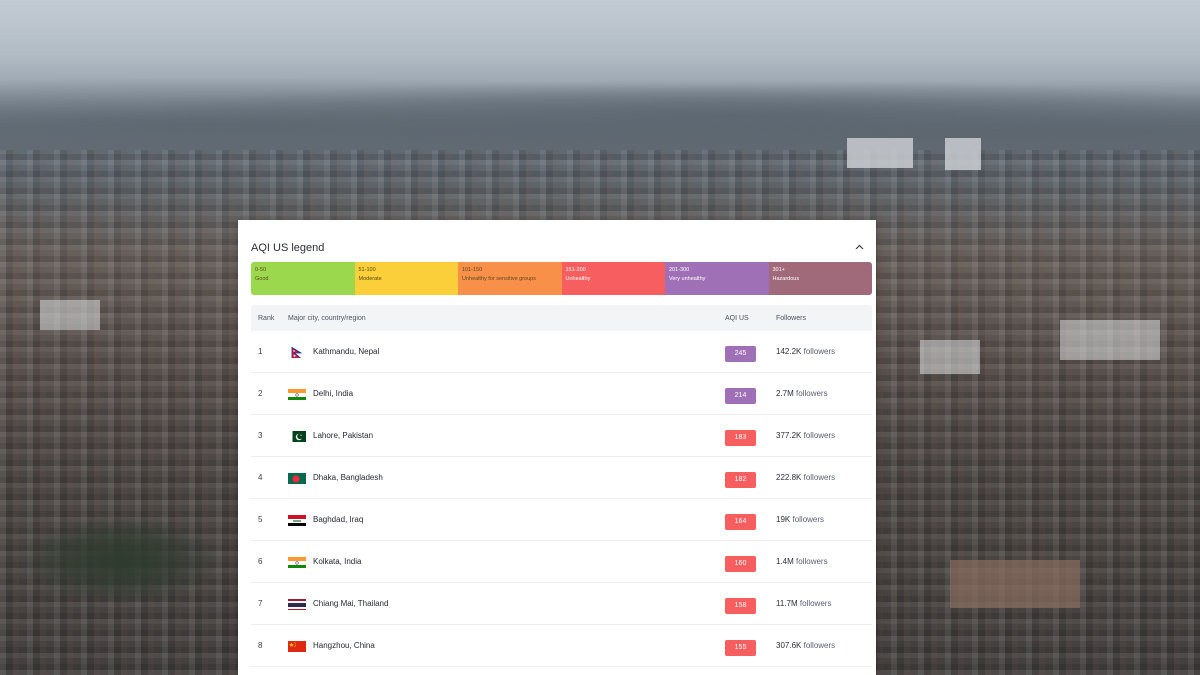  What do you see at coordinates (787, 603) in the screenshot?
I see `followers-count: 11.7M` at bounding box center [787, 603].